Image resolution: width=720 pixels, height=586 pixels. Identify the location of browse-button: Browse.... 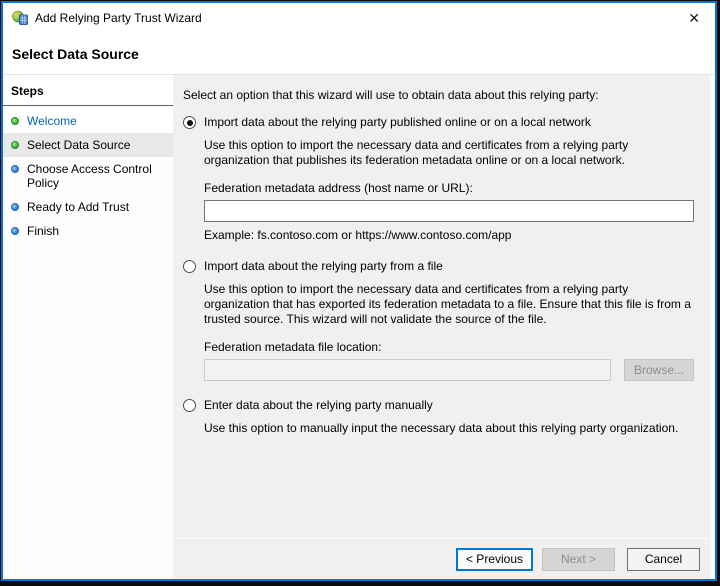
(659, 370).